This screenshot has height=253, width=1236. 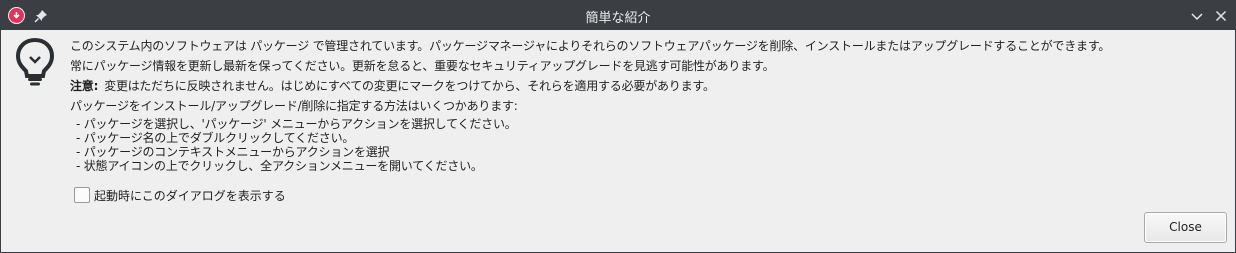 I want to click on show-on-startup-checkbox, so click(x=82, y=195).